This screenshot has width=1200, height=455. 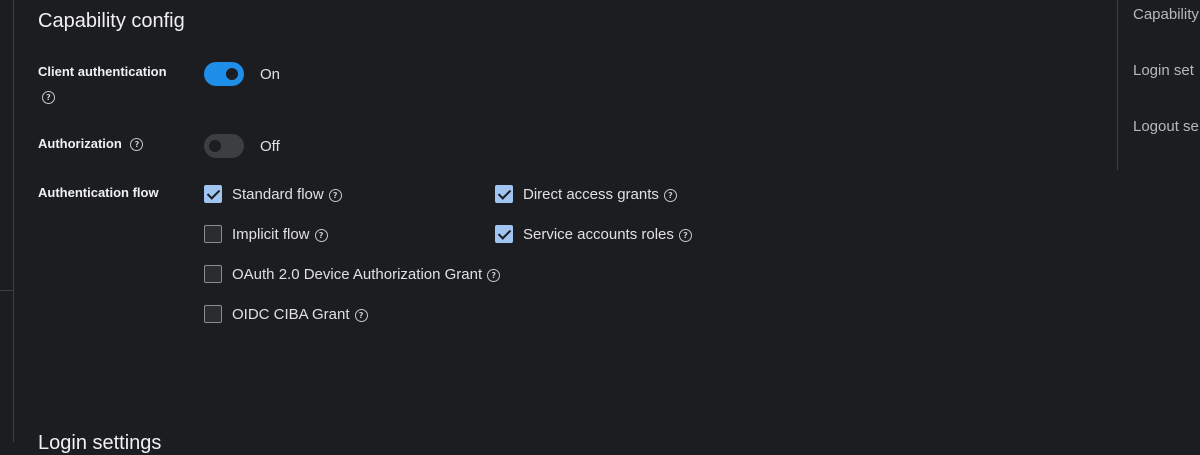 I want to click on service-accounts-roles-checkbox, so click(x=504, y=234).